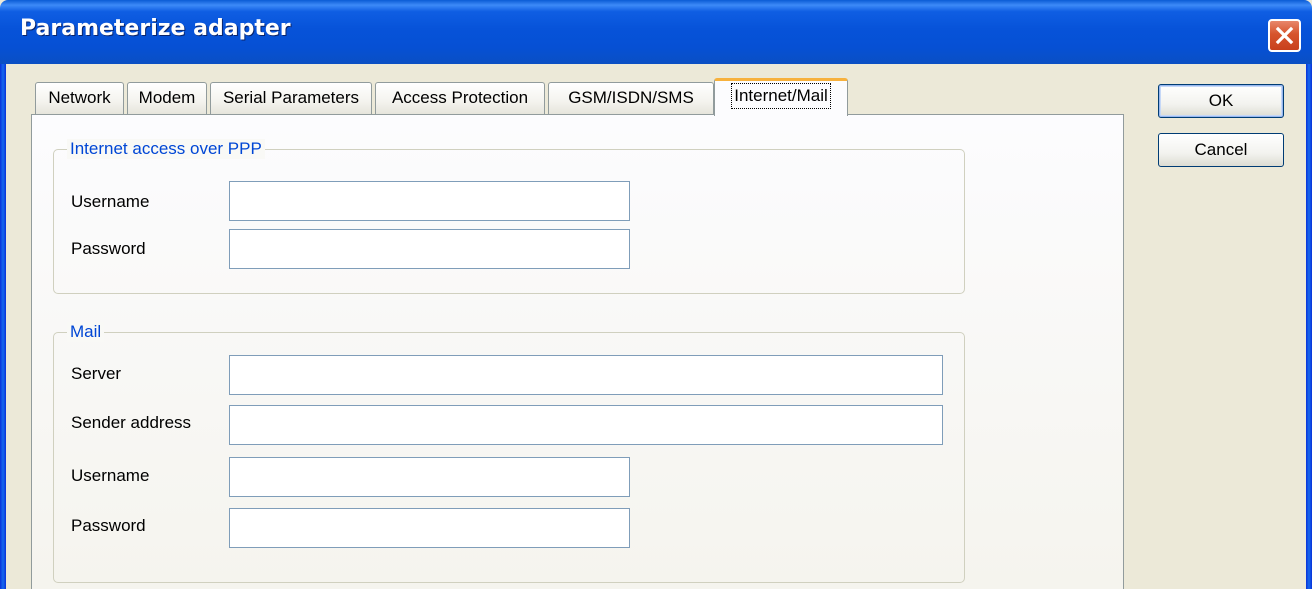 The width and height of the screenshot is (1312, 589). I want to click on mail-group-title: Mail, so click(86, 332).